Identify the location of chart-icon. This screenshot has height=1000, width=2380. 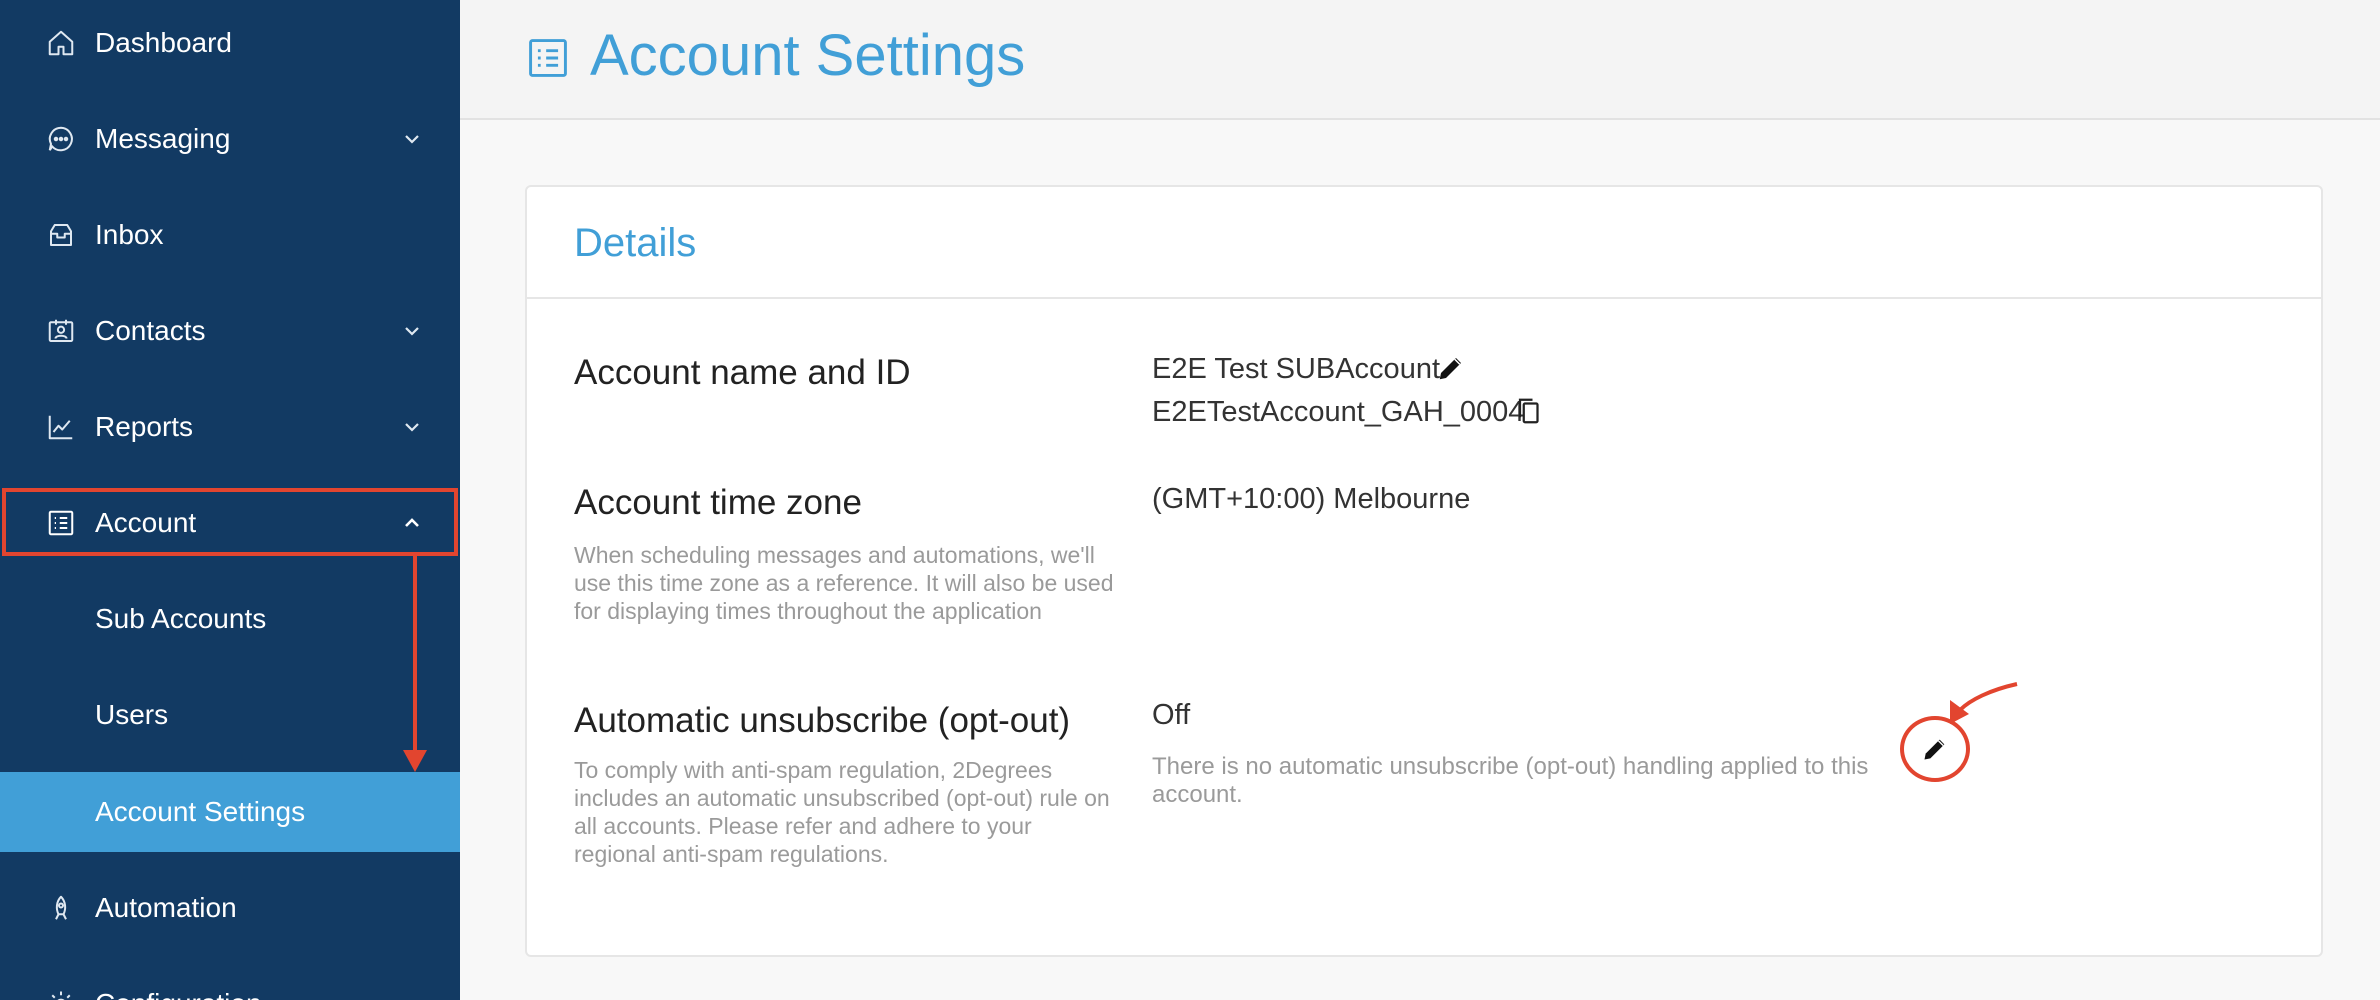
(60, 427).